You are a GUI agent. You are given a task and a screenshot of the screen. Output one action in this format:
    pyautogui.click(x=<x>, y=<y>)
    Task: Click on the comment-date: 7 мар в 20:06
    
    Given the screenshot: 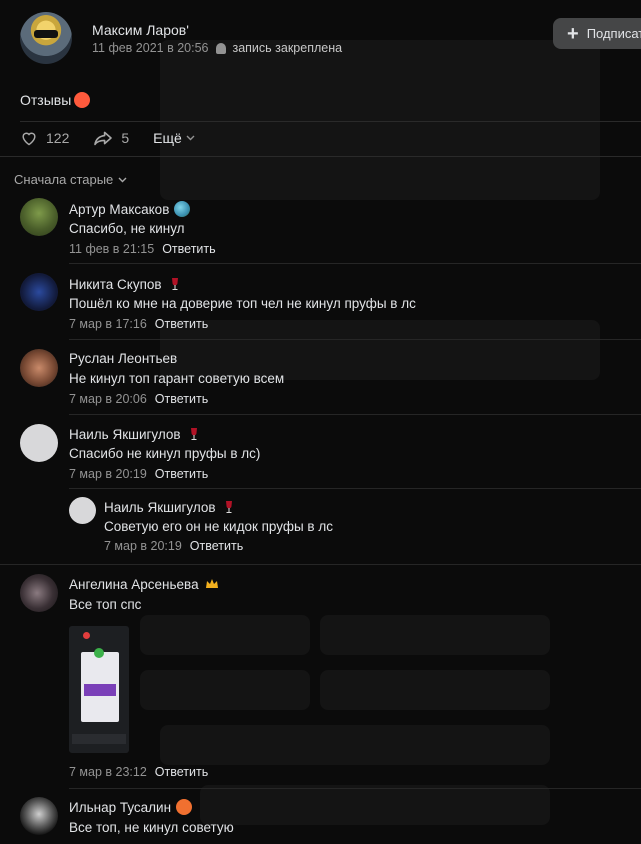 What is the action you would take?
    pyautogui.click(x=108, y=399)
    